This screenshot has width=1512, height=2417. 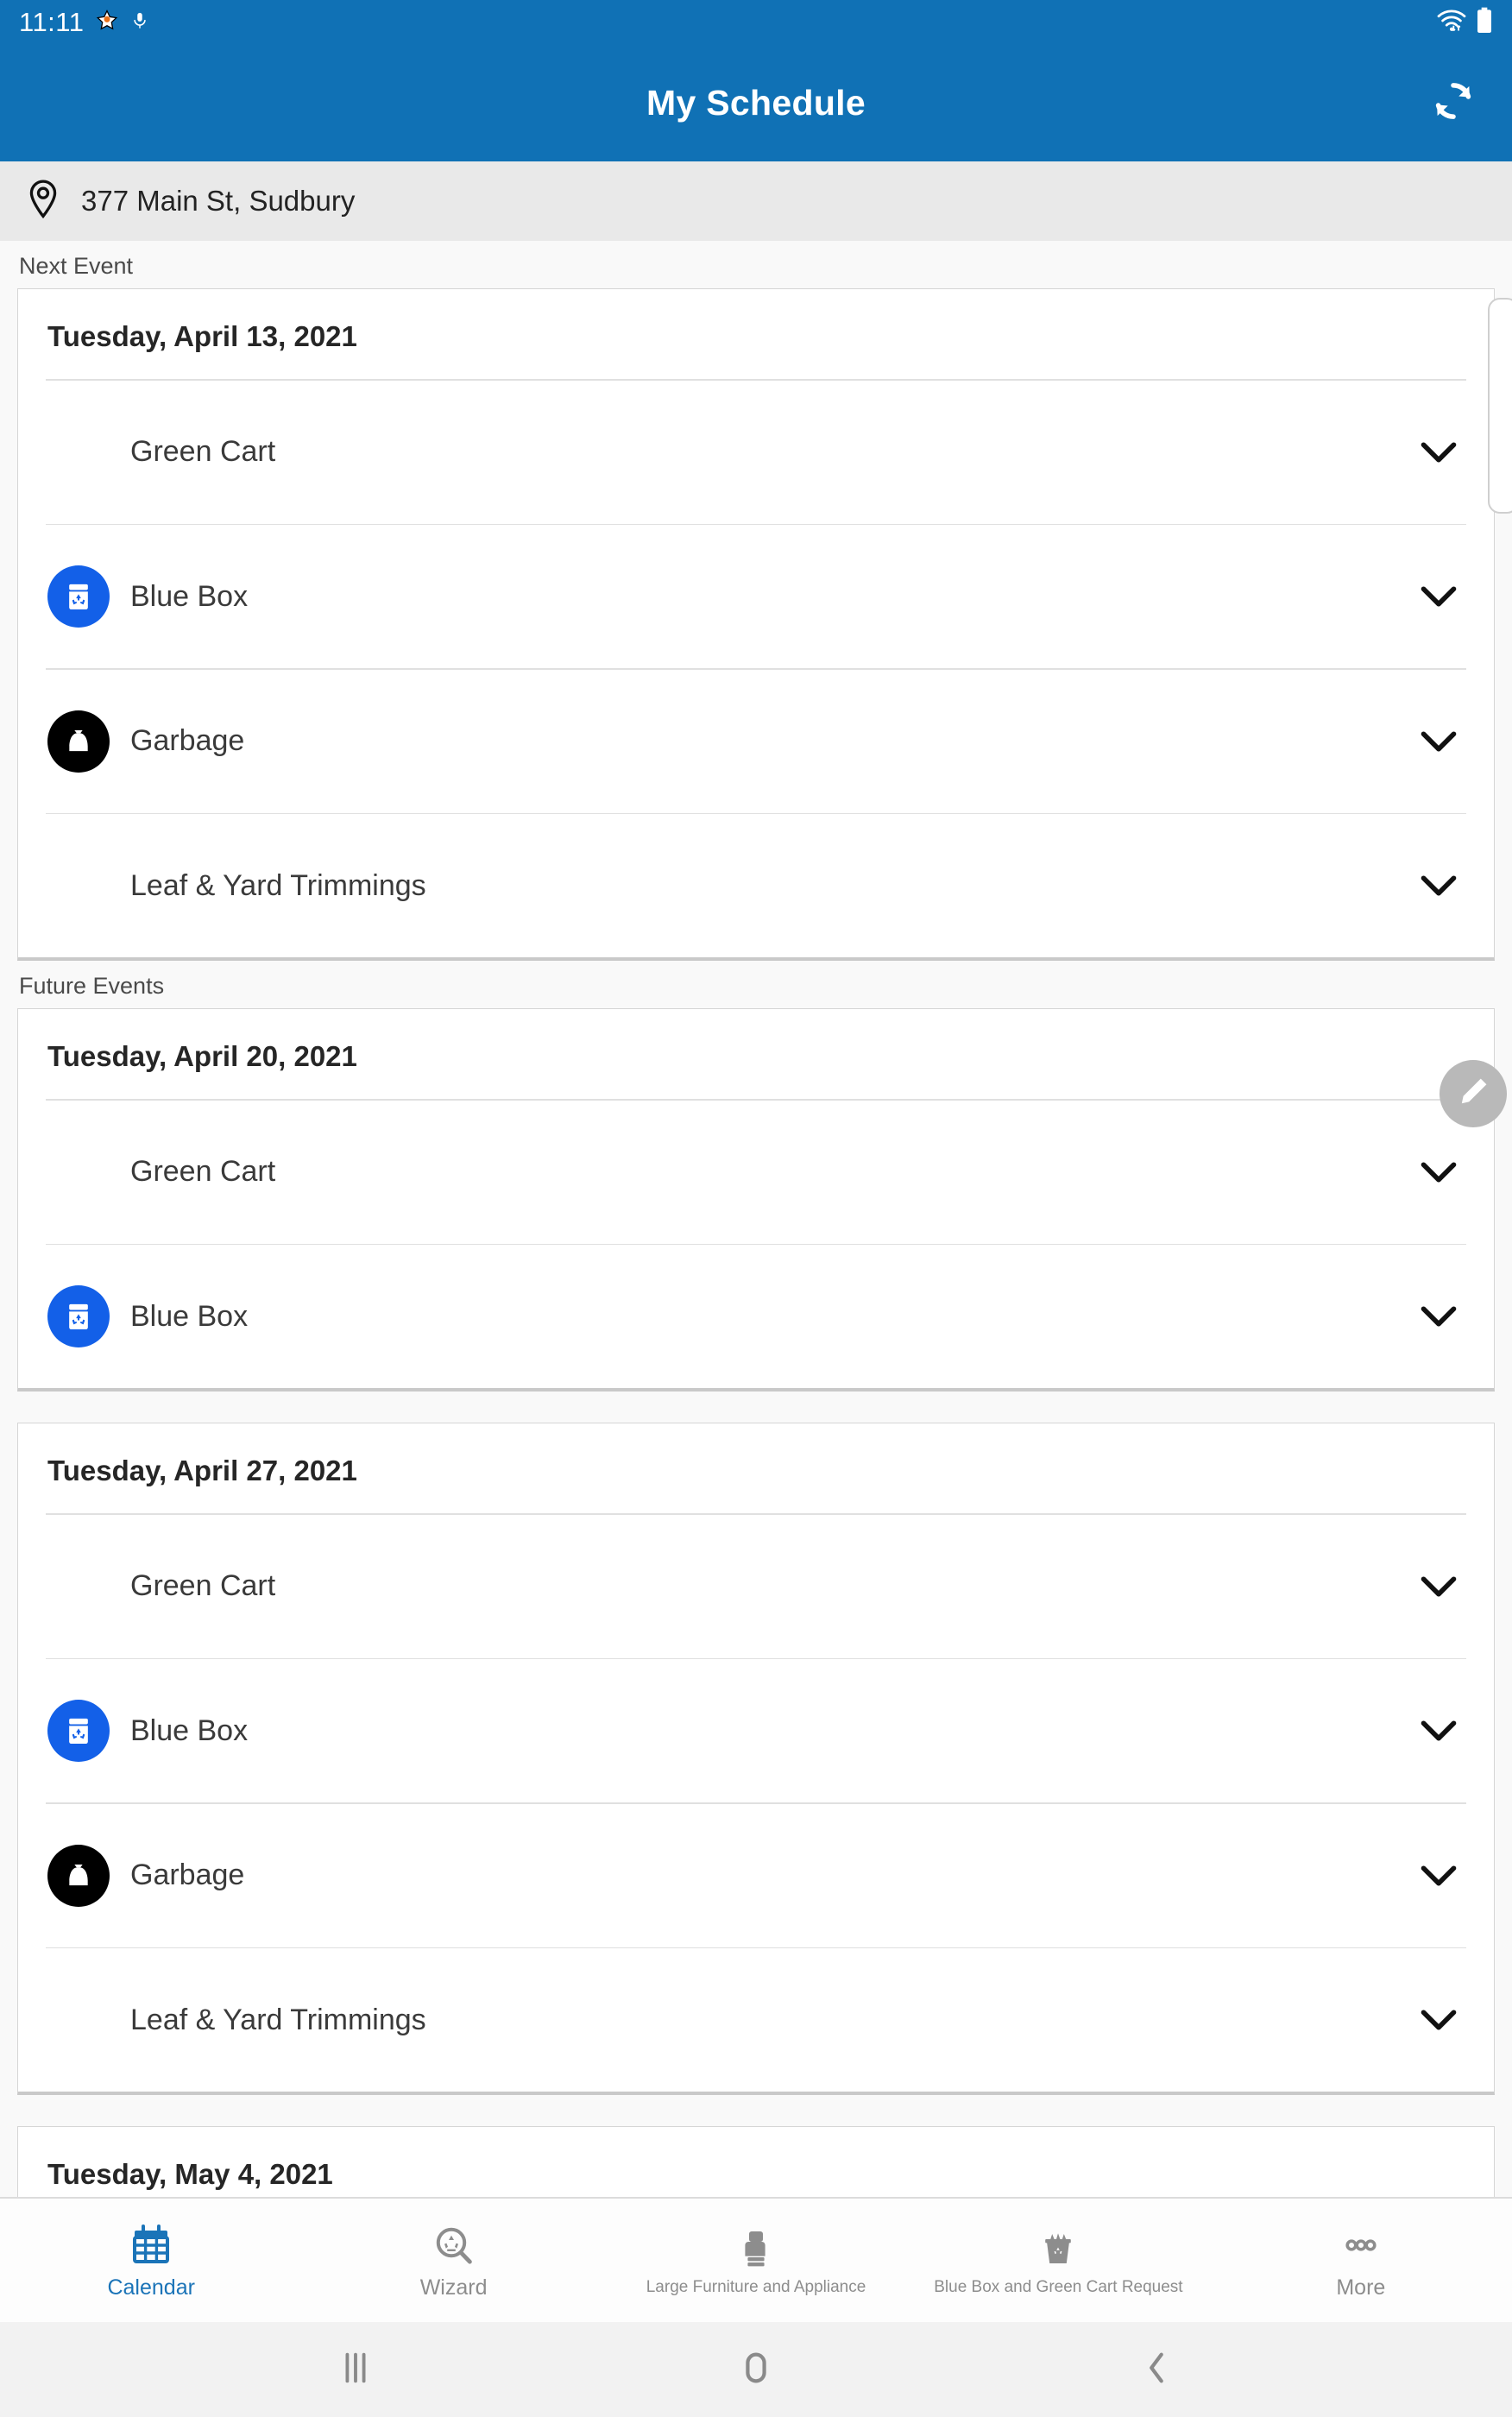 I want to click on edit-fab-button, so click(x=1474, y=1093).